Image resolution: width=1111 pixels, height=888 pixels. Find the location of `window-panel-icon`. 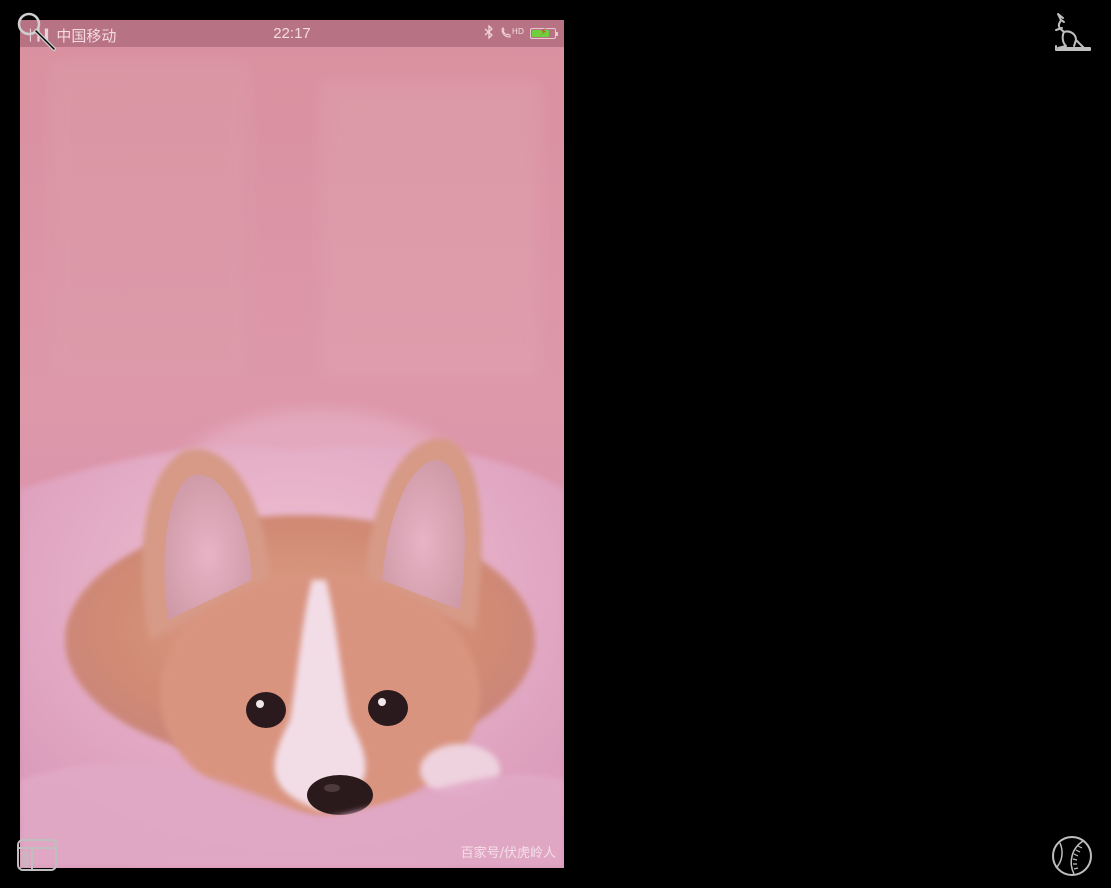

window-panel-icon is located at coordinates (38, 855).